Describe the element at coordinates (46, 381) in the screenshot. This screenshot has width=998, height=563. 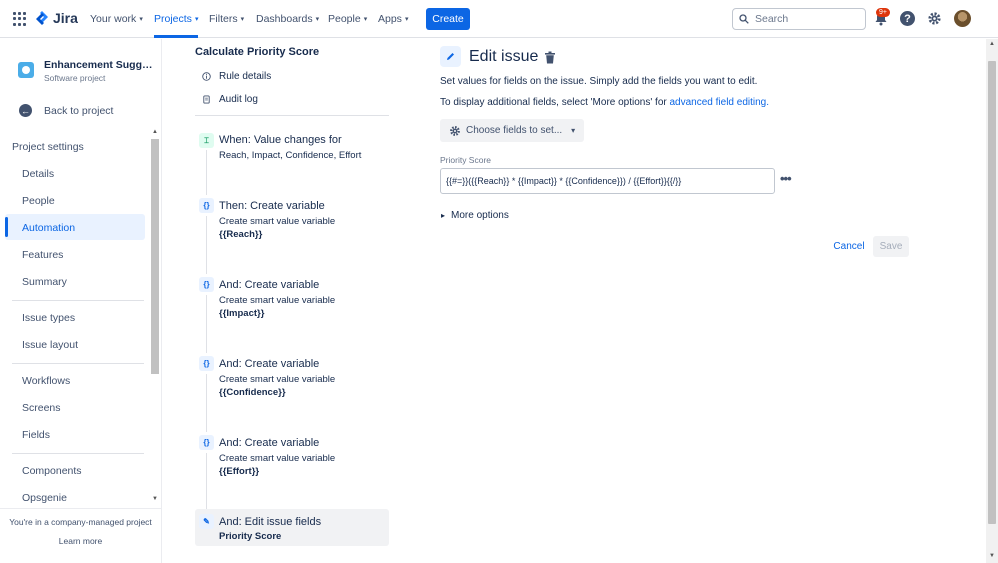
I see `sidebar-item-workflows: Workflows` at that location.